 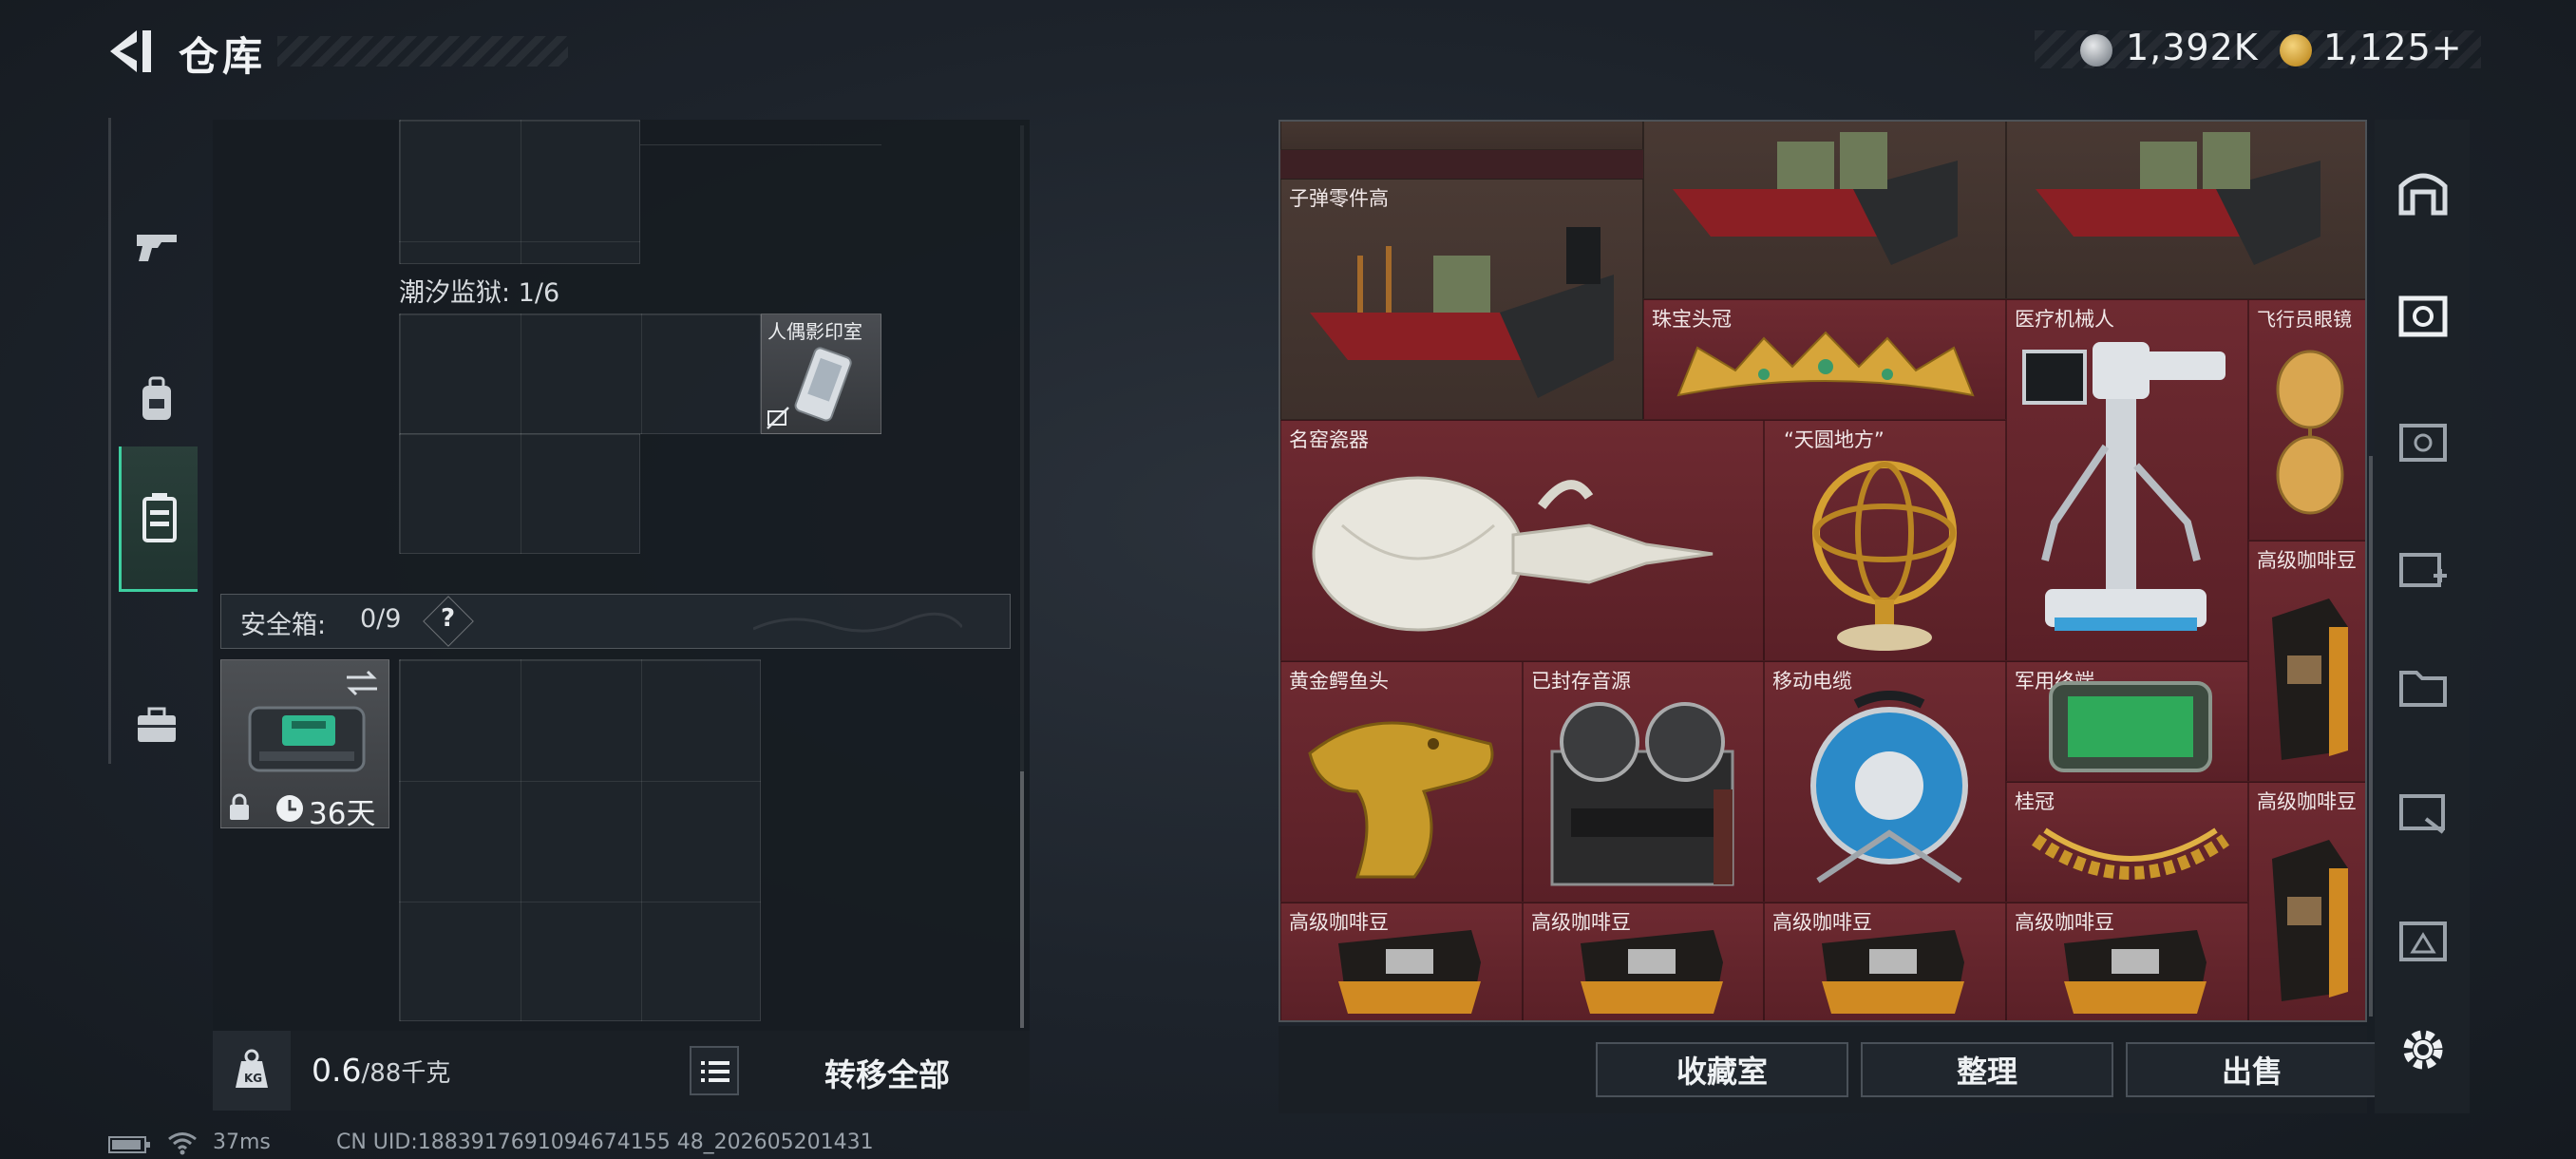 What do you see at coordinates (823, 384) in the screenshot?
I see `keycard-icon` at bounding box center [823, 384].